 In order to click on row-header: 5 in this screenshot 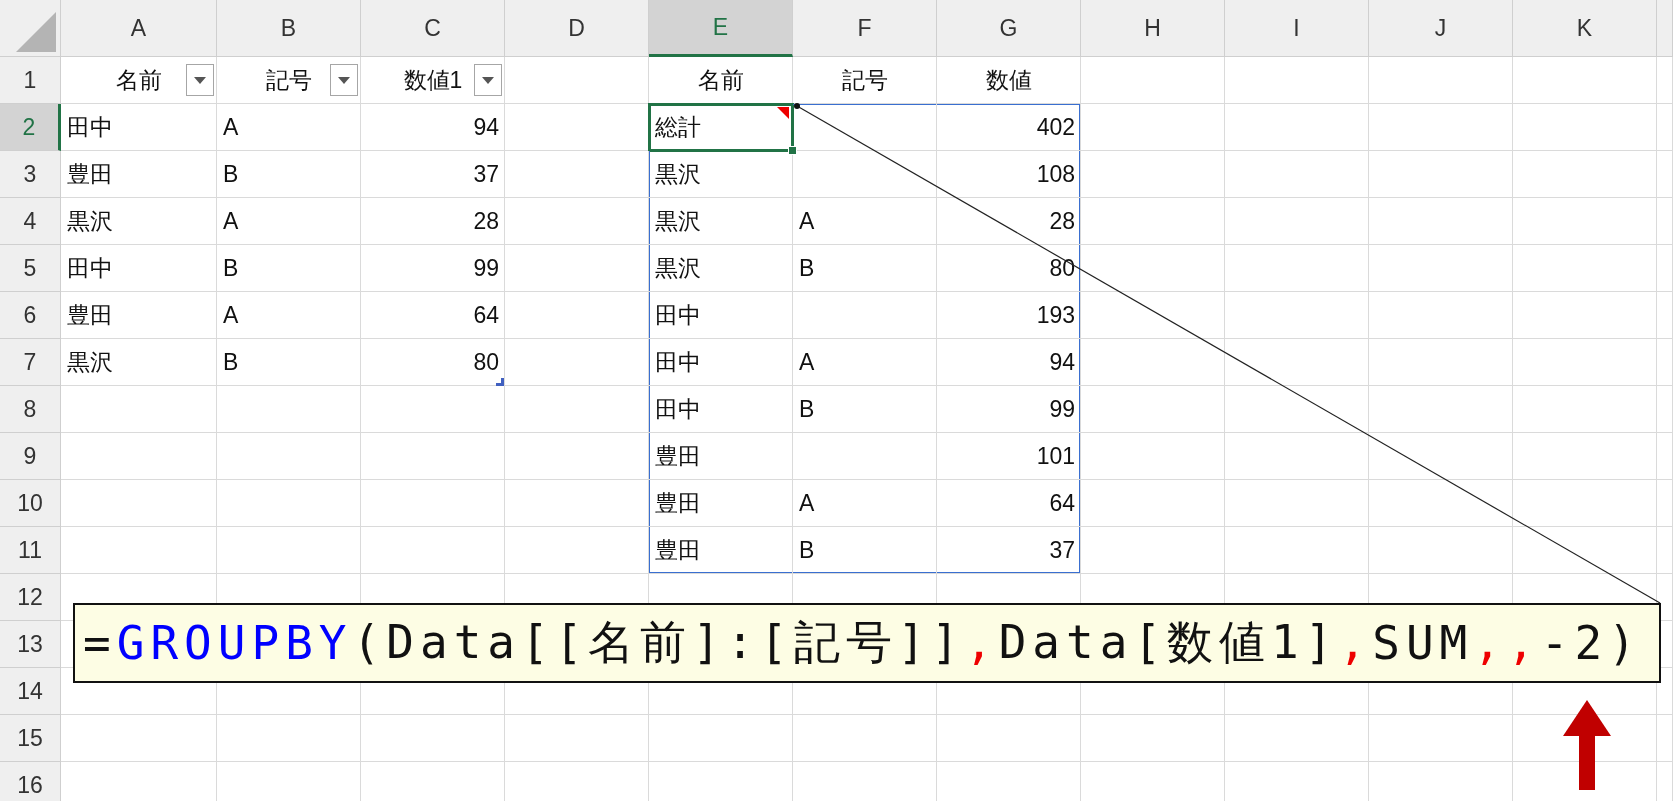, I will do `click(30, 268)`.